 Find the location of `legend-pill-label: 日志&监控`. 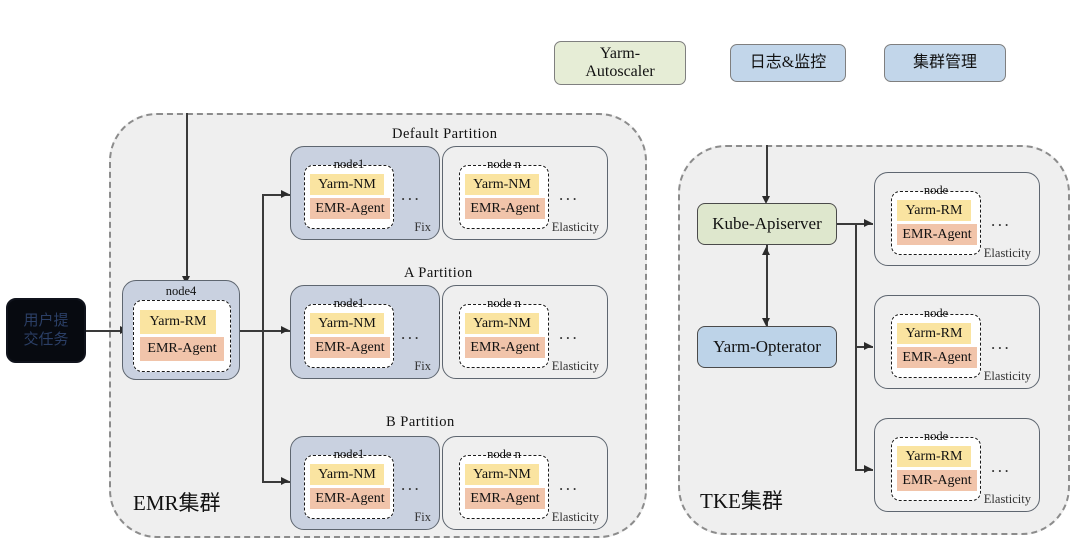

legend-pill-label: 日志&监控 is located at coordinates (788, 62).